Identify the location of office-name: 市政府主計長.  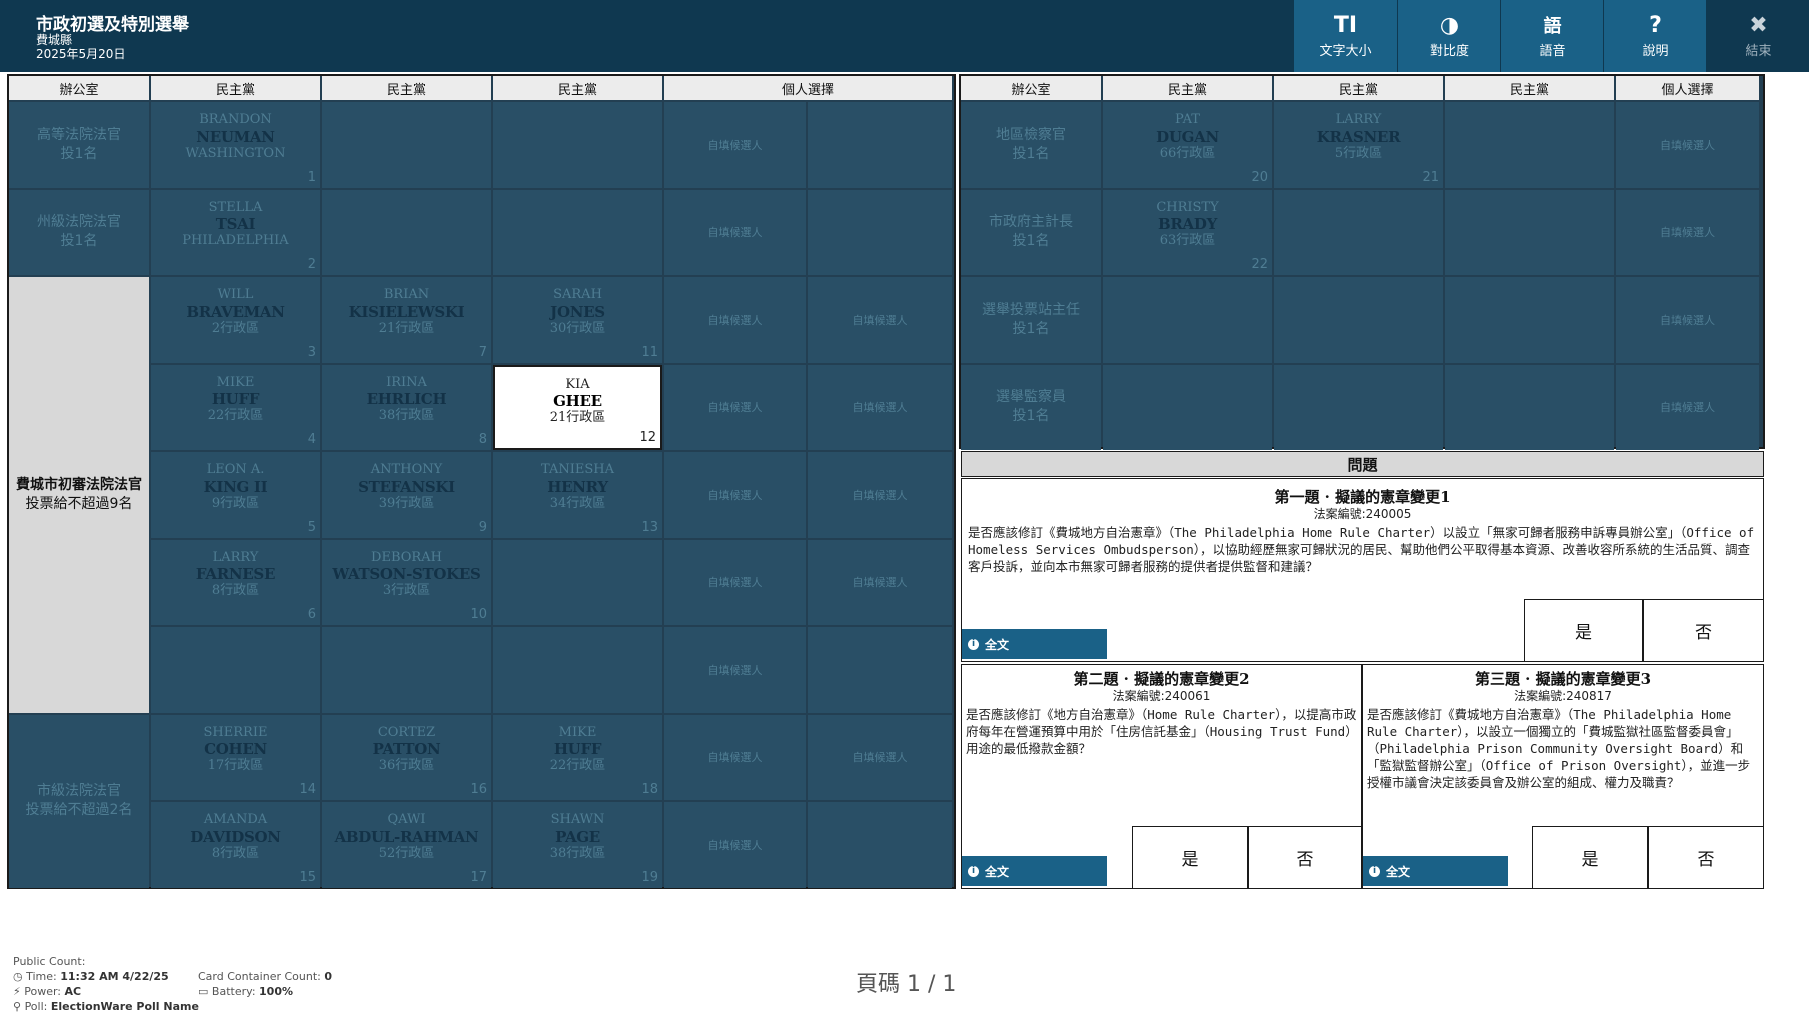
(1031, 222).